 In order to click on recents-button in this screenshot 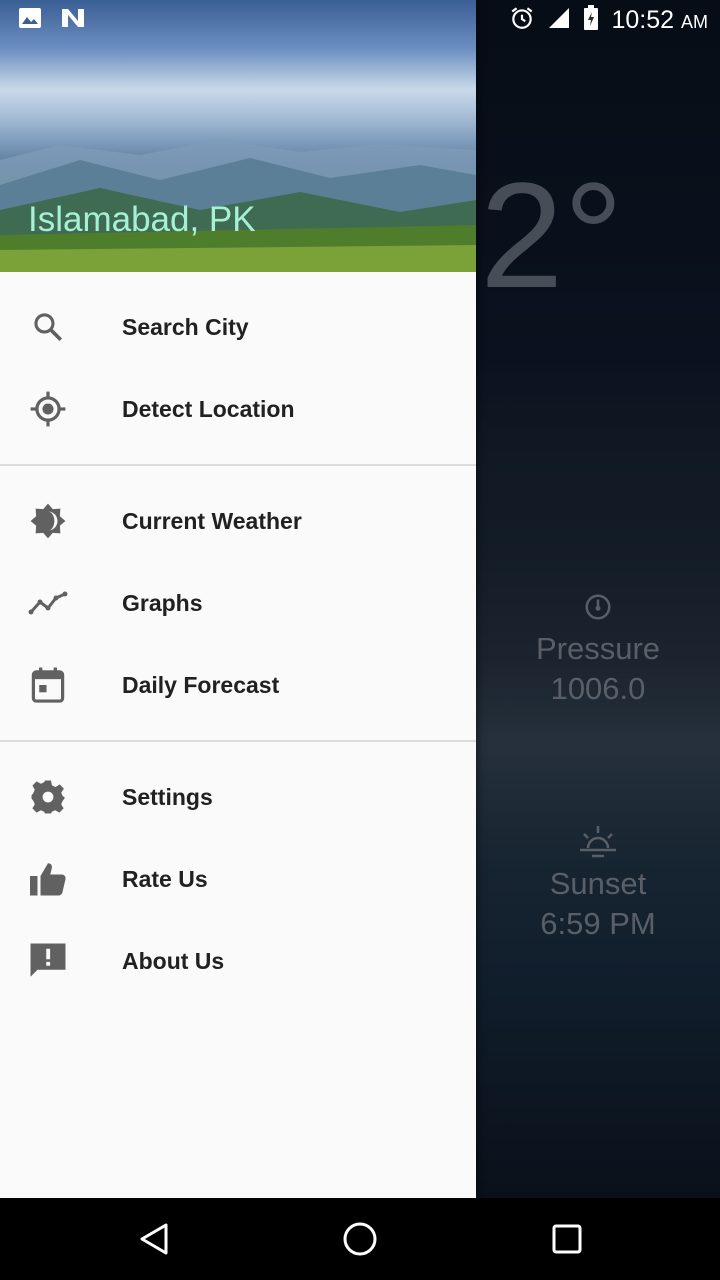, I will do `click(567, 1239)`.